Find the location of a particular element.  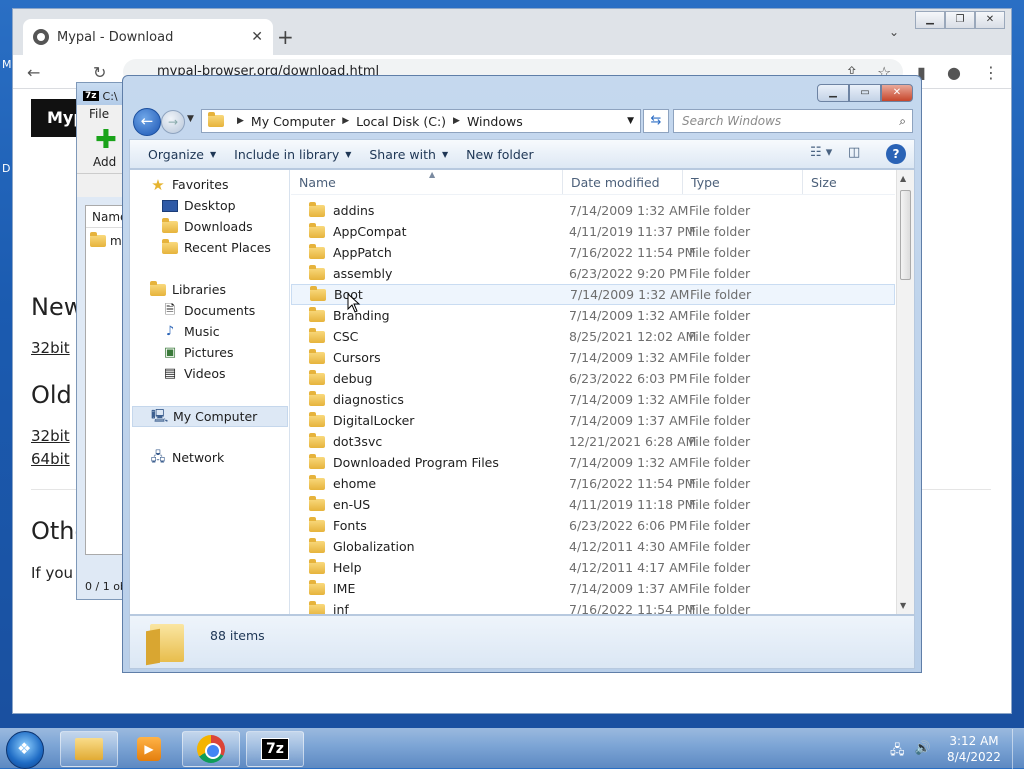

nav-desktop: Desktop is located at coordinates (199, 205).